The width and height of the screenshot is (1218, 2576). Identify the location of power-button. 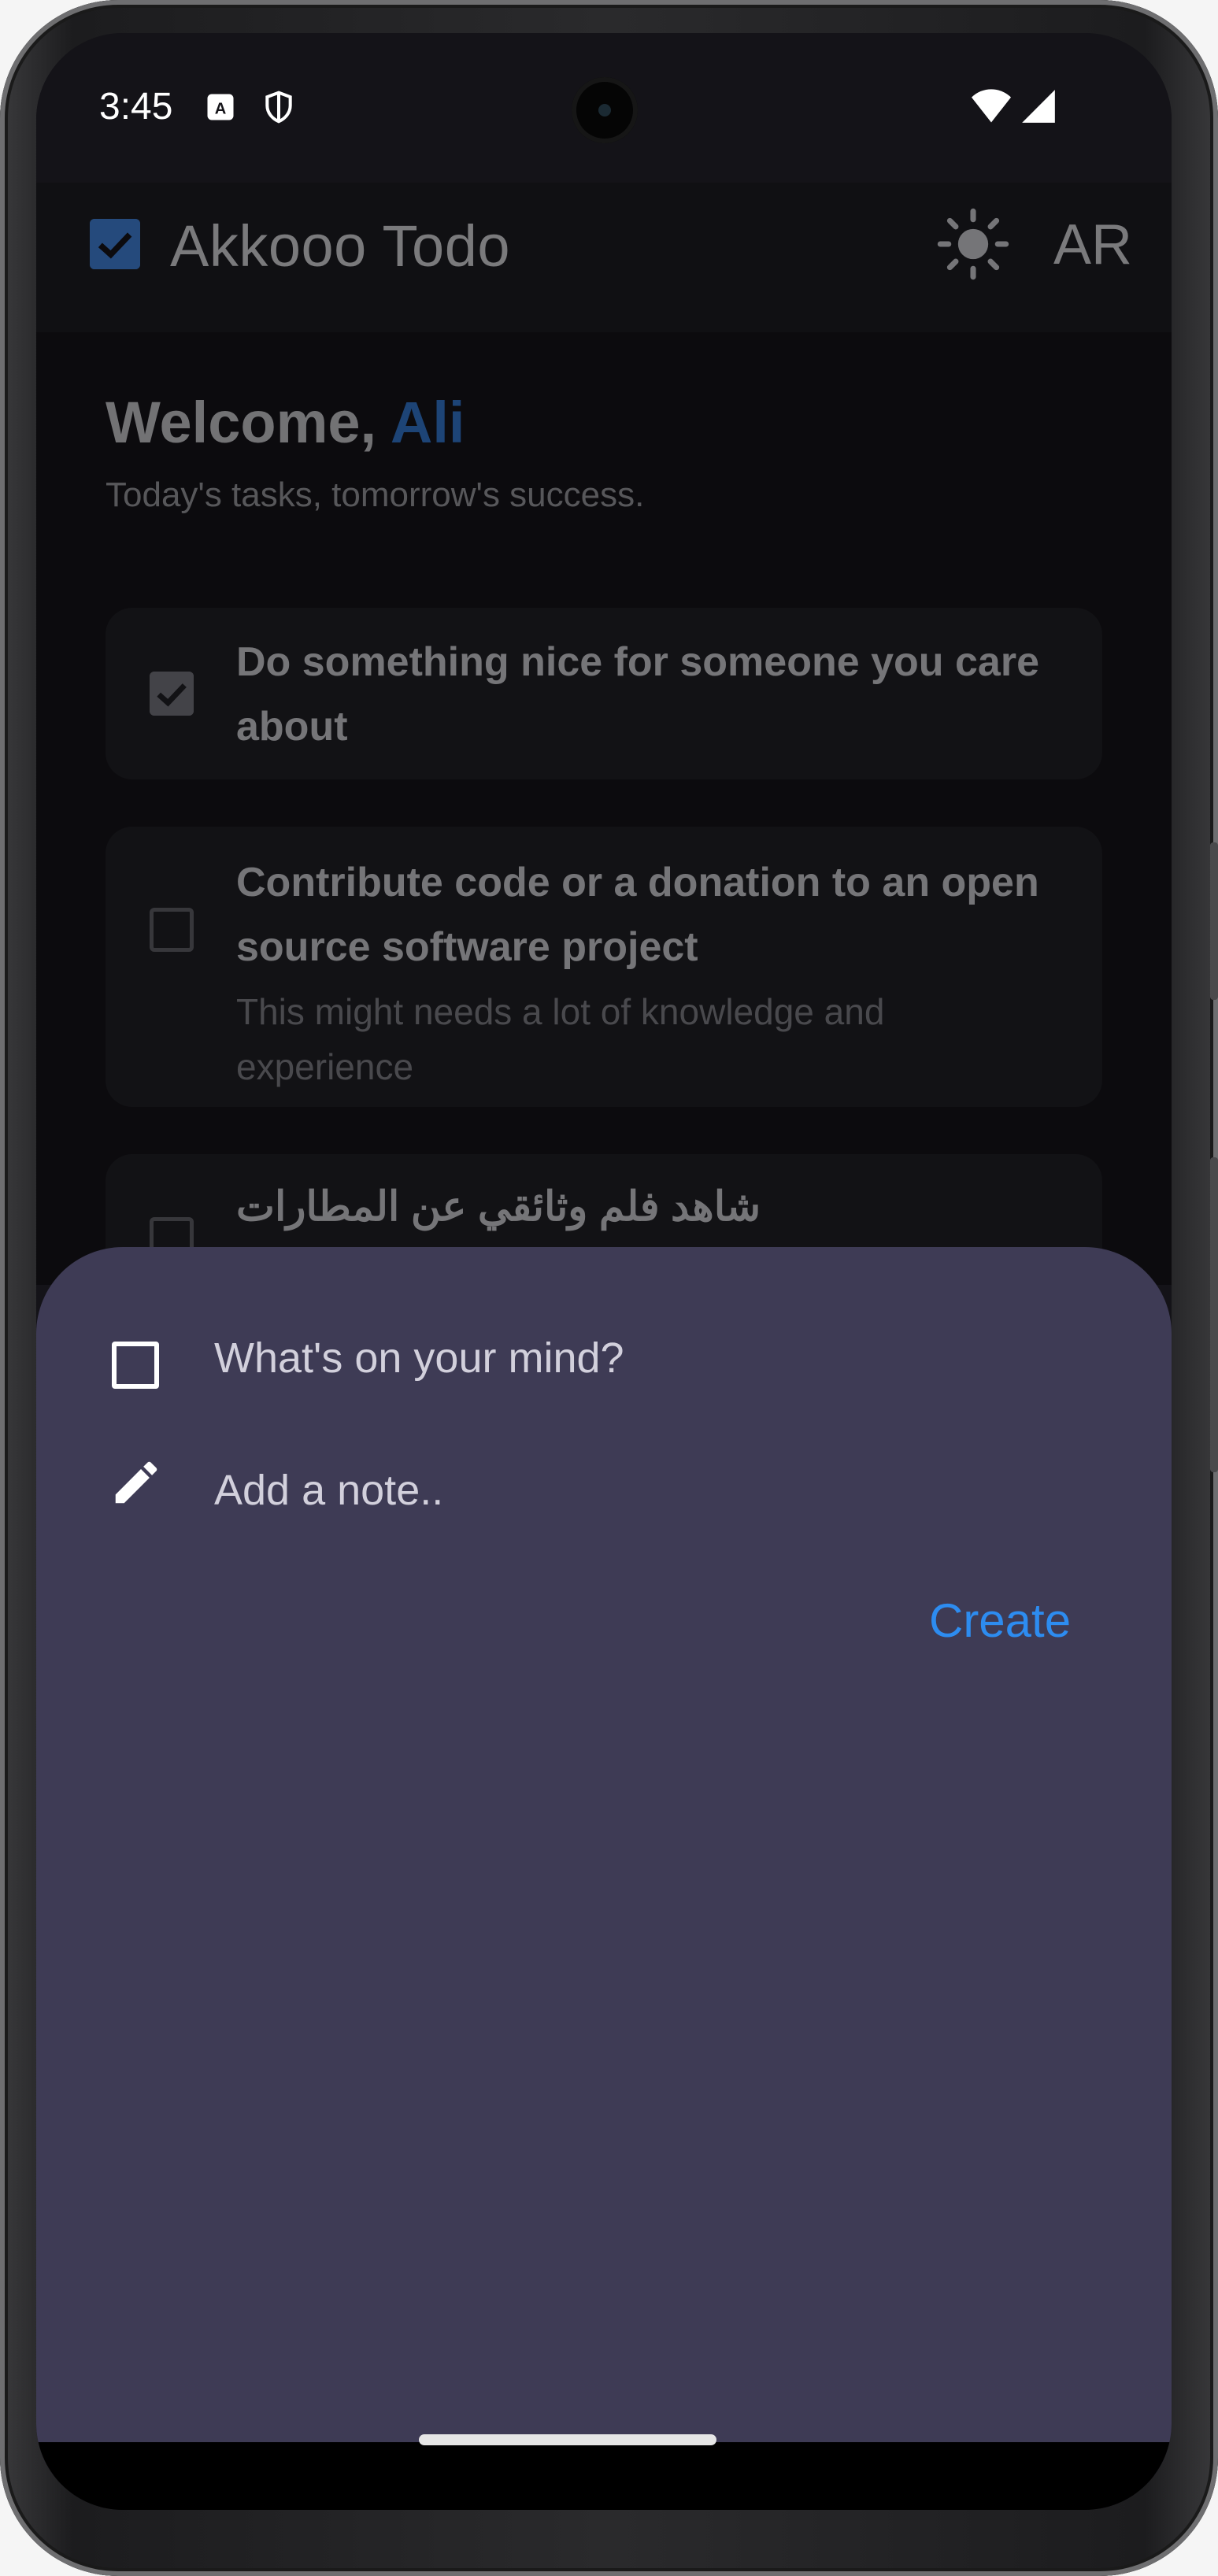
(1214, 1314).